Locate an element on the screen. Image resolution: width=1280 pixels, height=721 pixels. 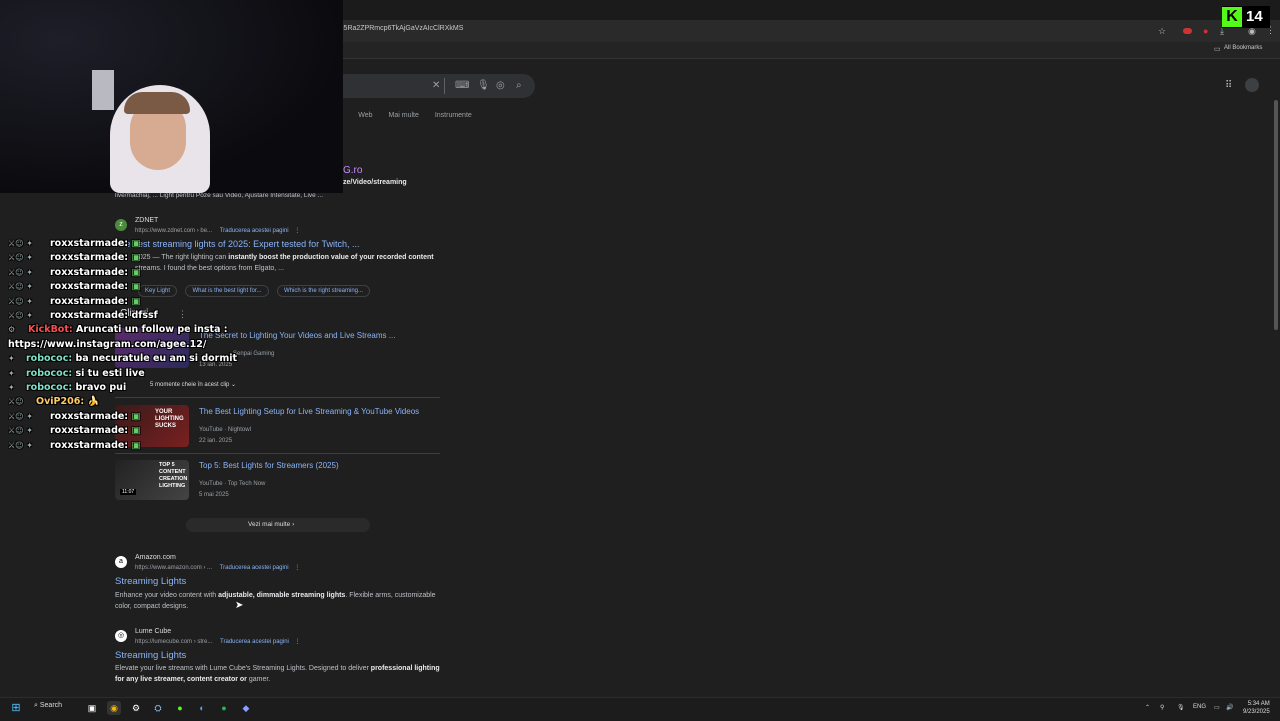
windows-start-icon: ⊞ is located at coordinates (16, 708).